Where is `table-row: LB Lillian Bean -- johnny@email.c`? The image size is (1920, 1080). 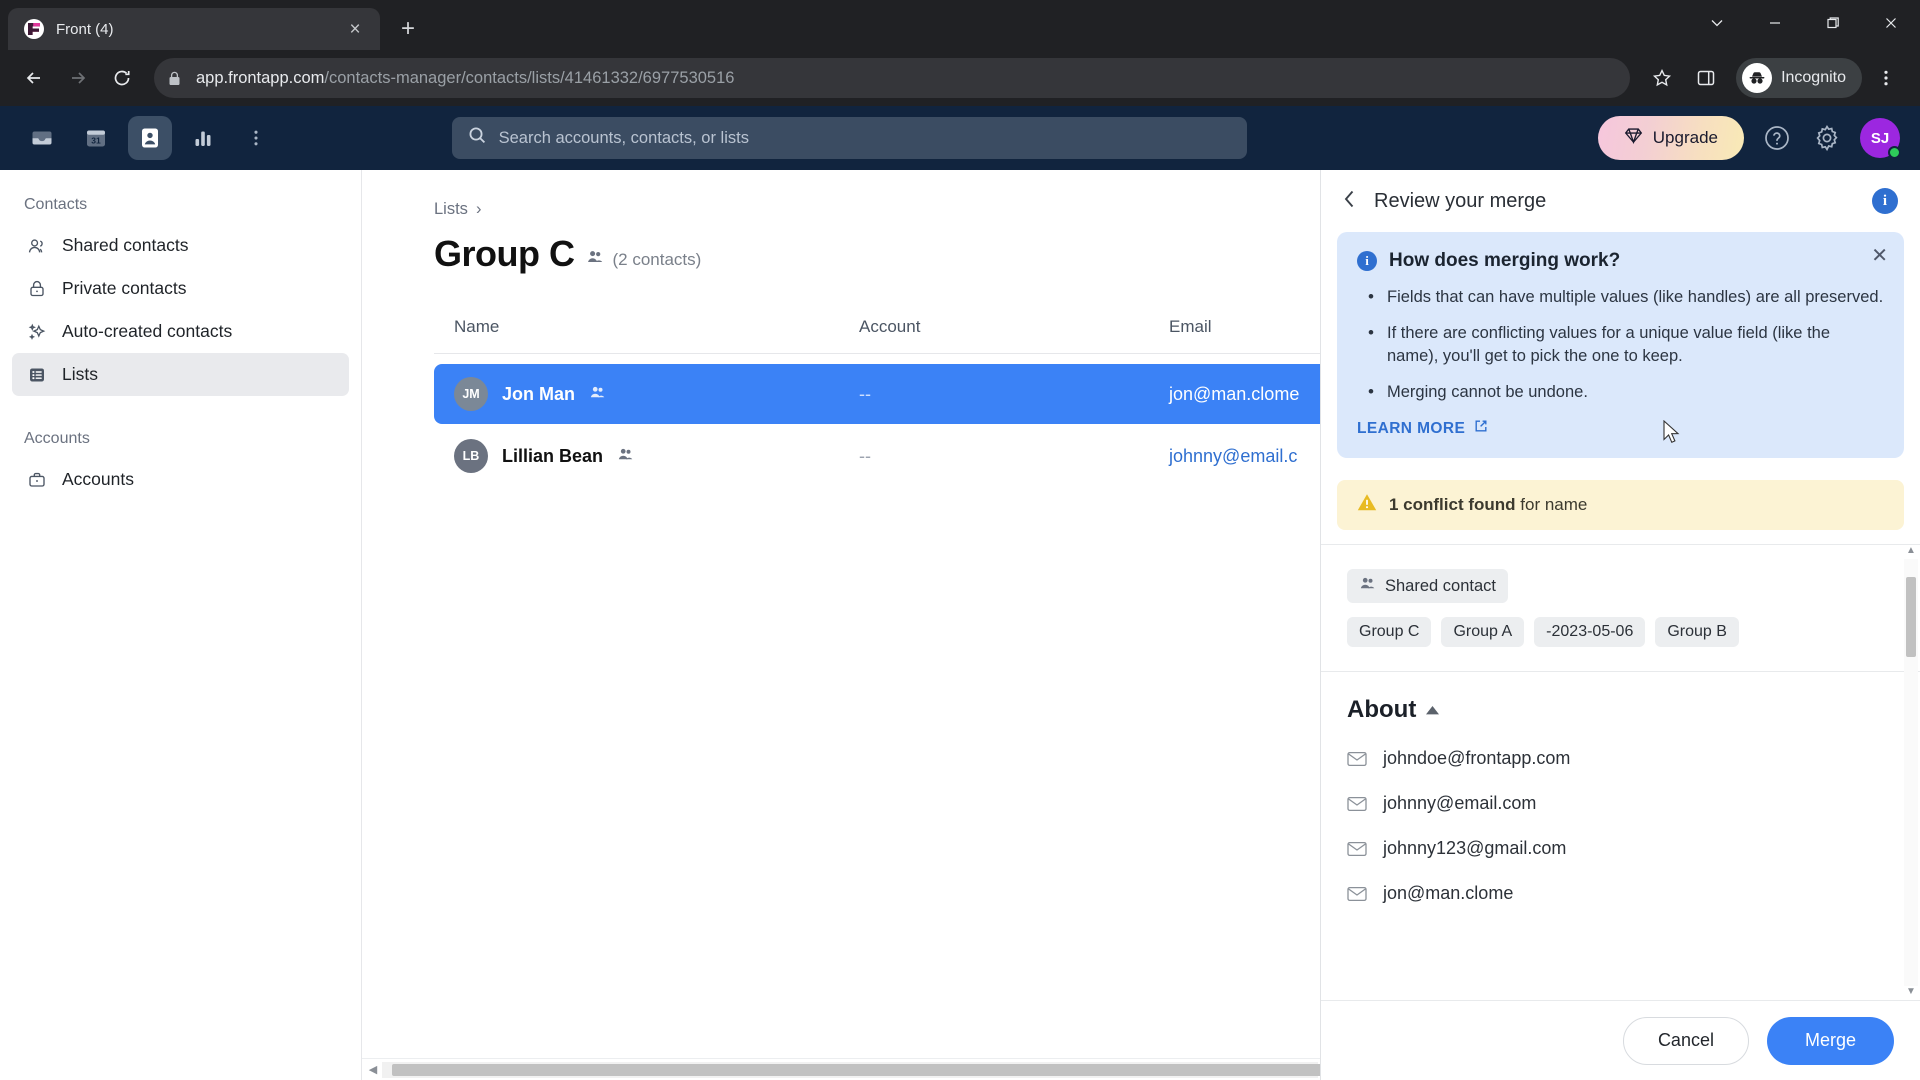
table-row: LB Lillian Bean -- johnny@email.c is located at coordinates (877, 456).